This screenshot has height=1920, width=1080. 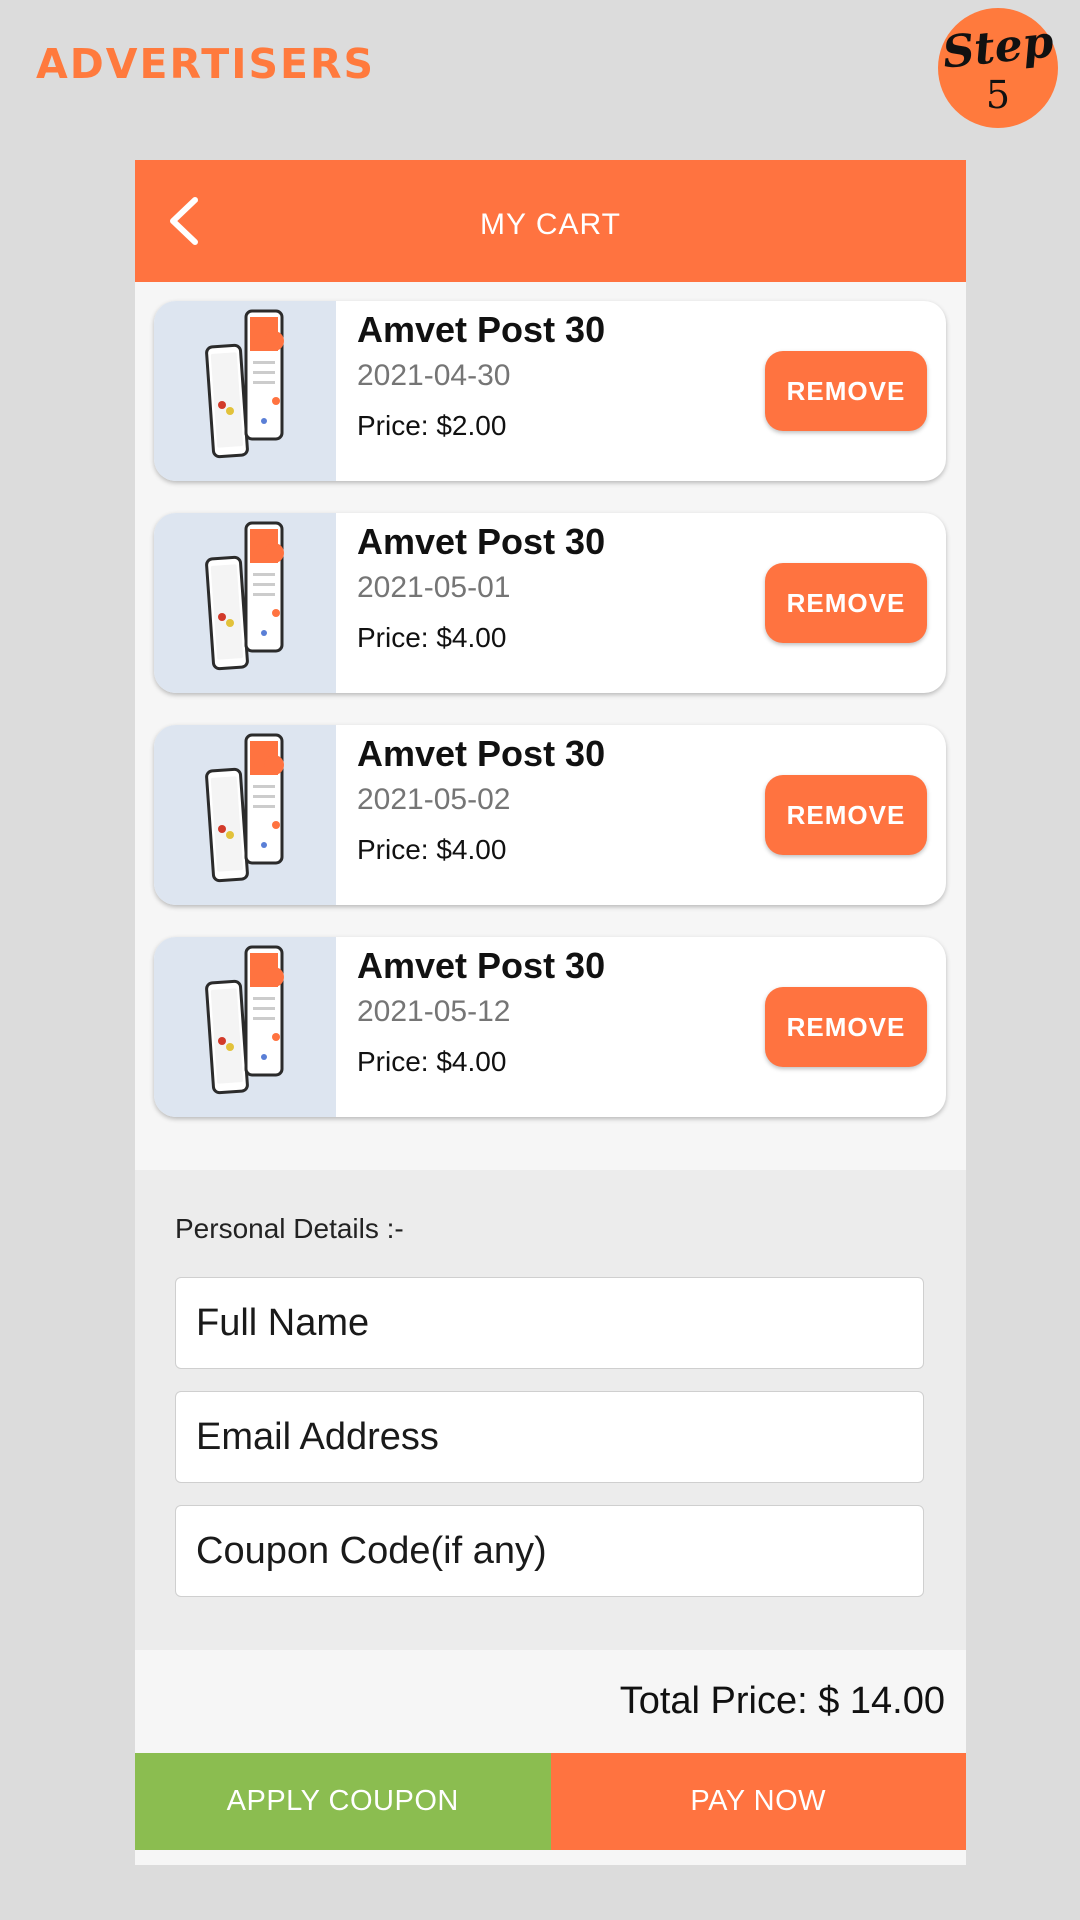 I want to click on item-date: 2021-05-01, so click(x=434, y=587).